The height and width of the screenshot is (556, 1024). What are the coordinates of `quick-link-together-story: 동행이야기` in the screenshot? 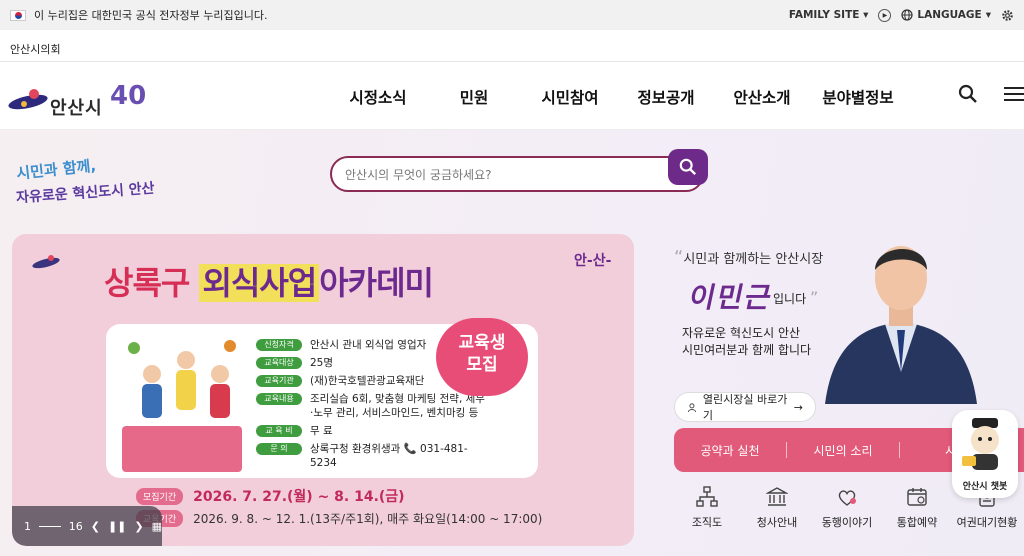 It's located at (847, 508).